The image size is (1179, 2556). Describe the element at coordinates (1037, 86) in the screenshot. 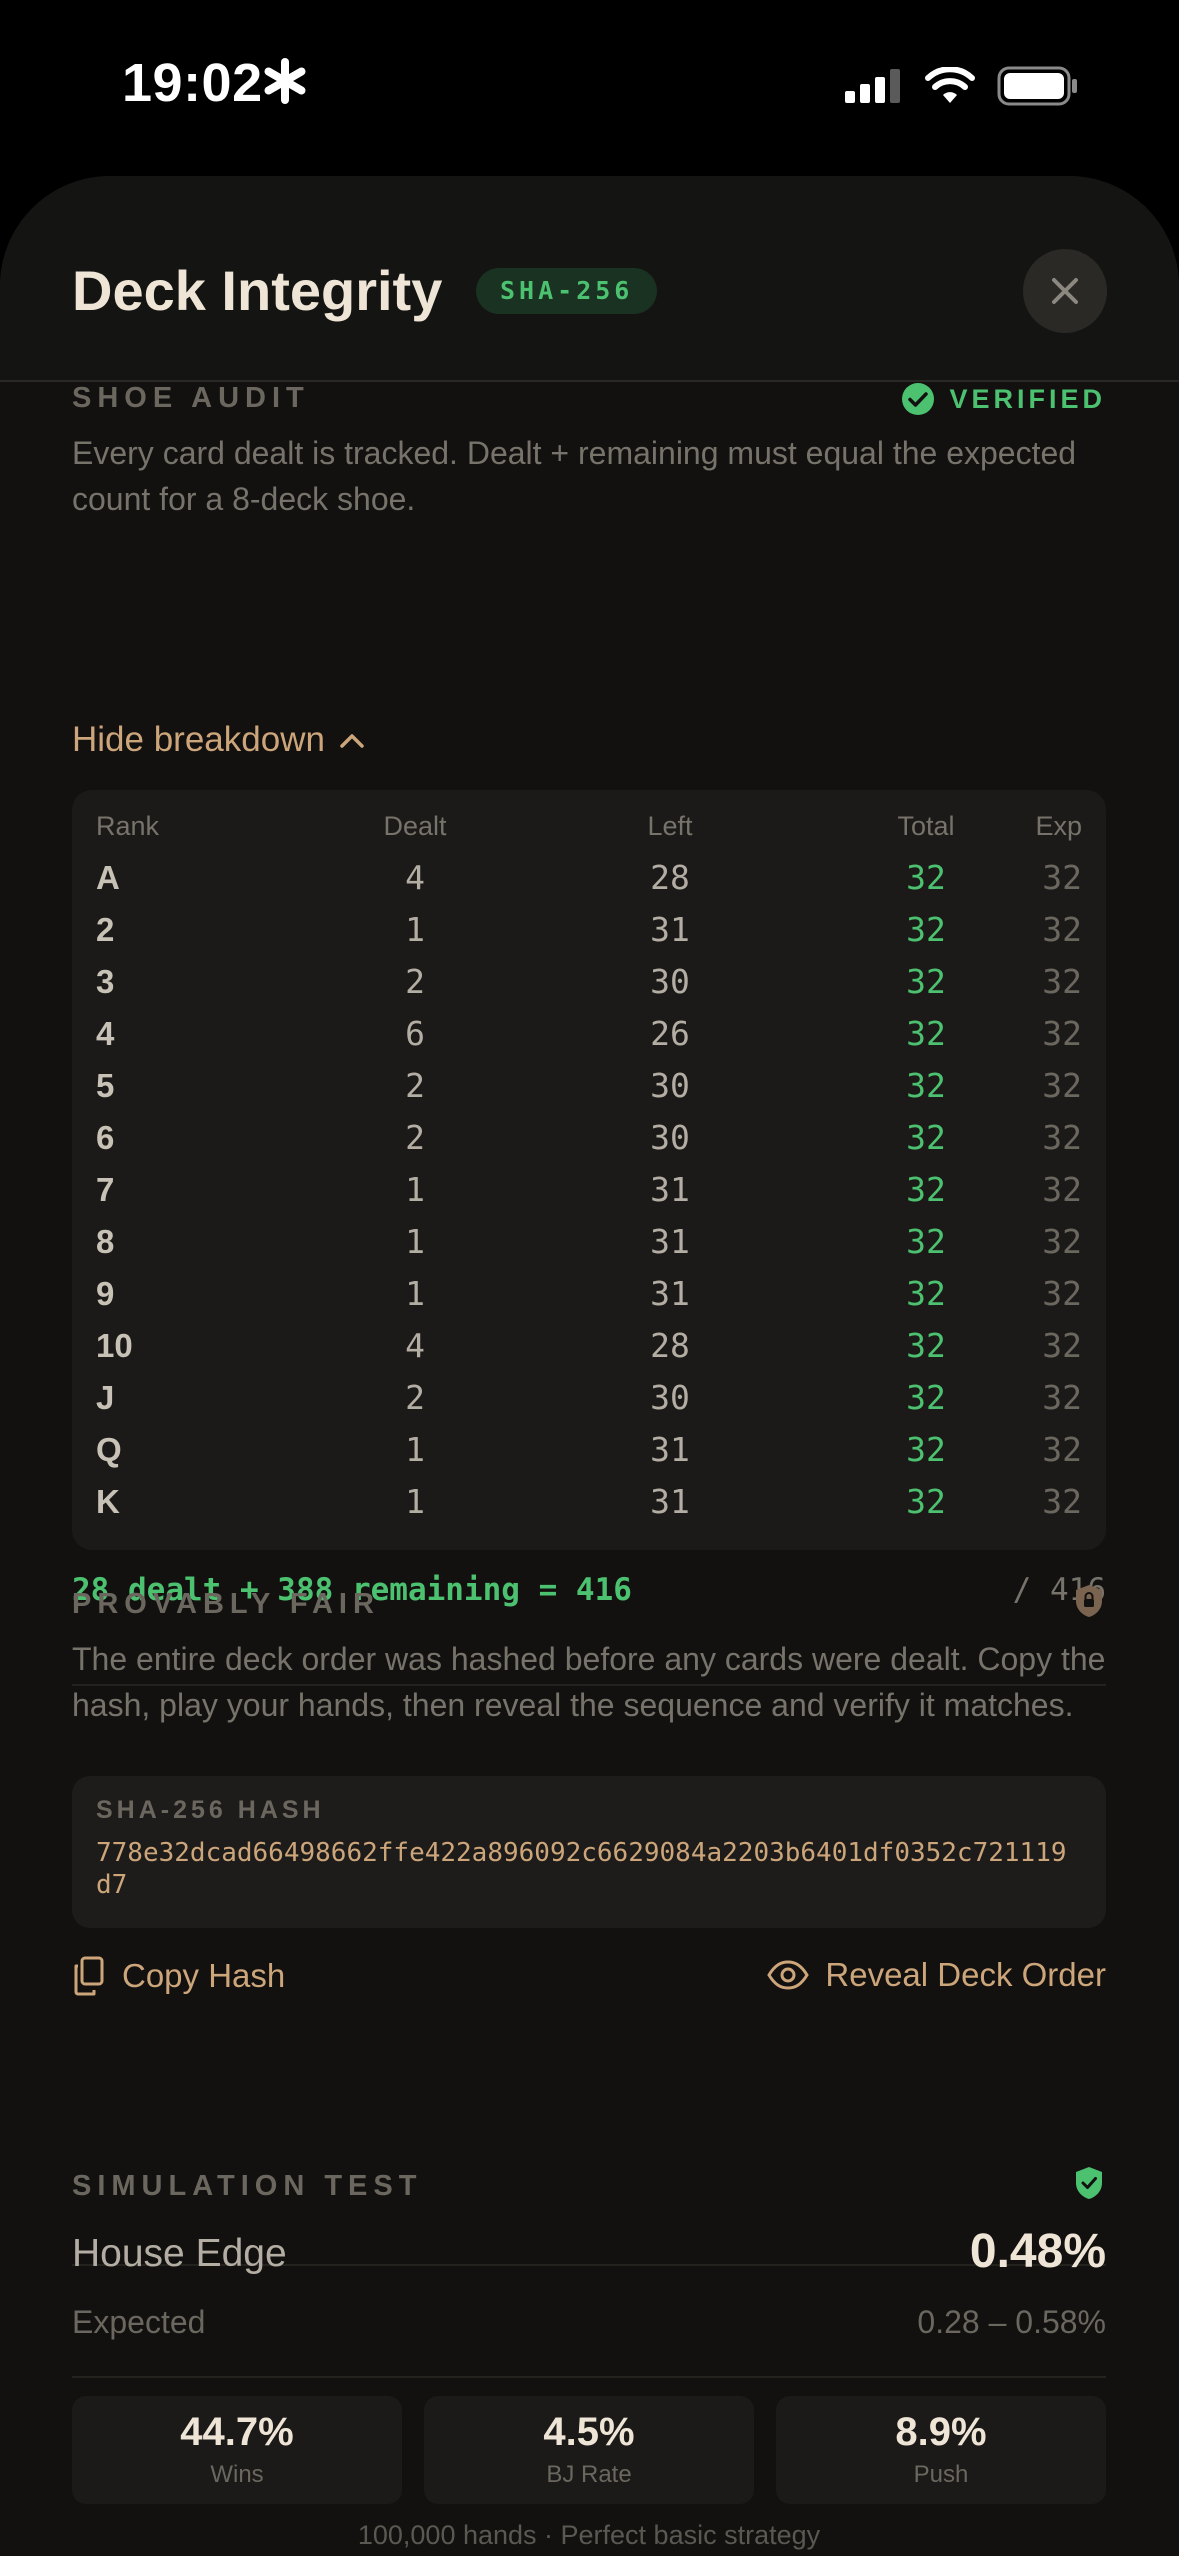

I see `battery-icon` at that location.